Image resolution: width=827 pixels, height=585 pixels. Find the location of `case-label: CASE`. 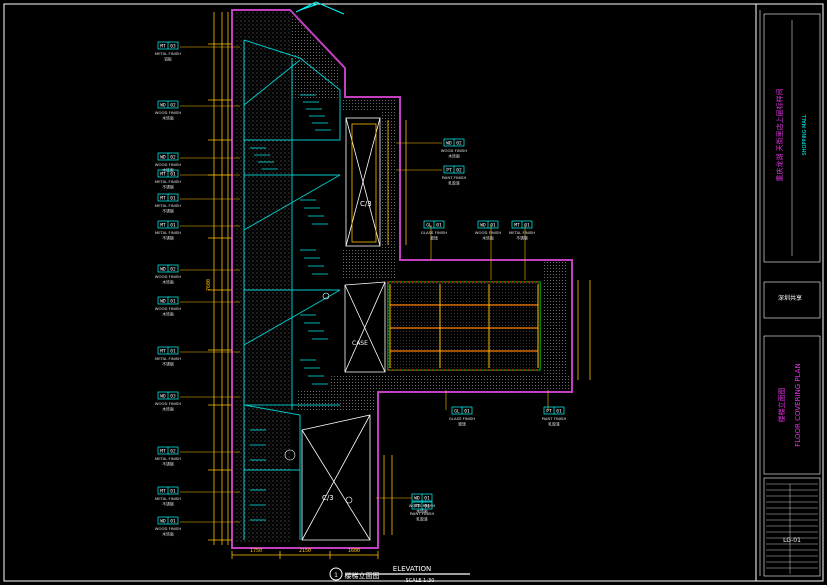

case-label: CASE is located at coordinates (360, 343).